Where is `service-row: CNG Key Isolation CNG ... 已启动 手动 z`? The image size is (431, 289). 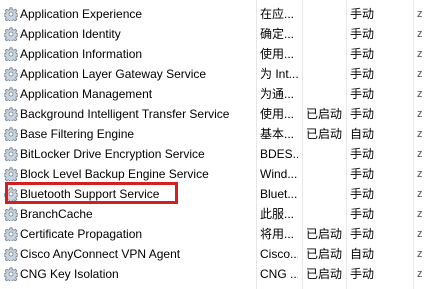
service-row: CNG Key Isolation CNG ... 已启动 手动 z is located at coordinates (215, 274).